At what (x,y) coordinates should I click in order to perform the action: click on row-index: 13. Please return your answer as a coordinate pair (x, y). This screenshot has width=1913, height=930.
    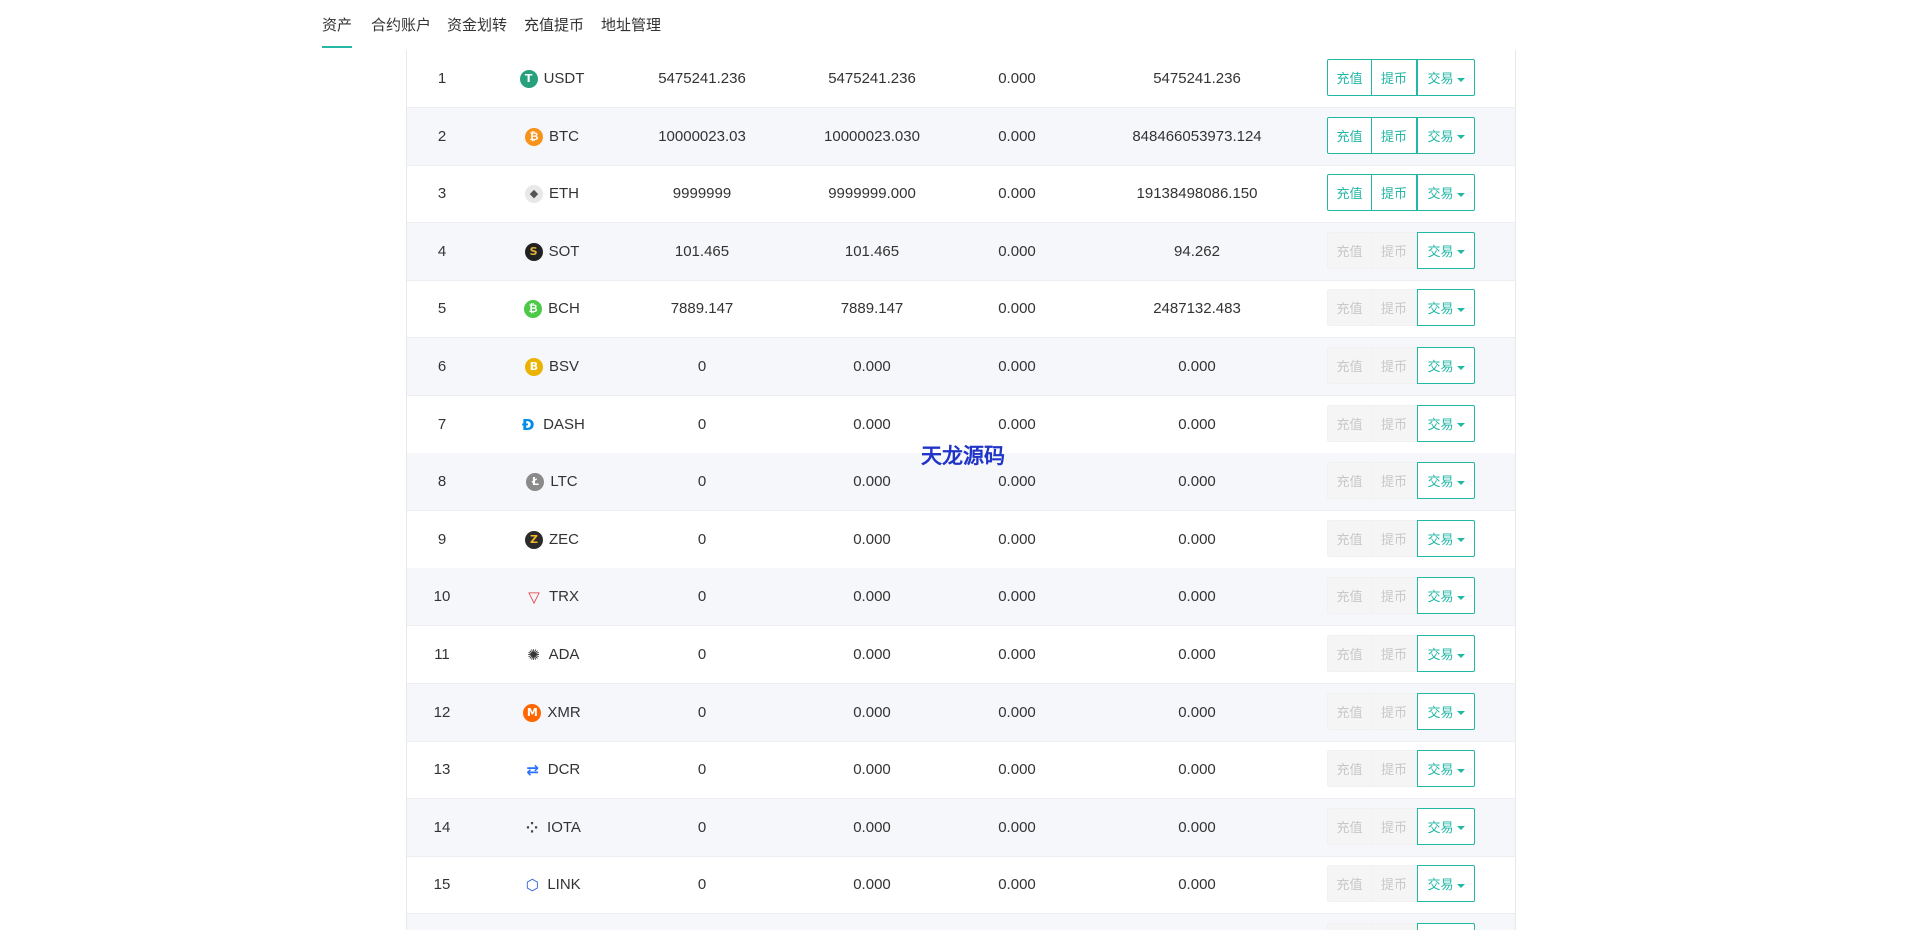
    Looking at the image, I should click on (442, 770).